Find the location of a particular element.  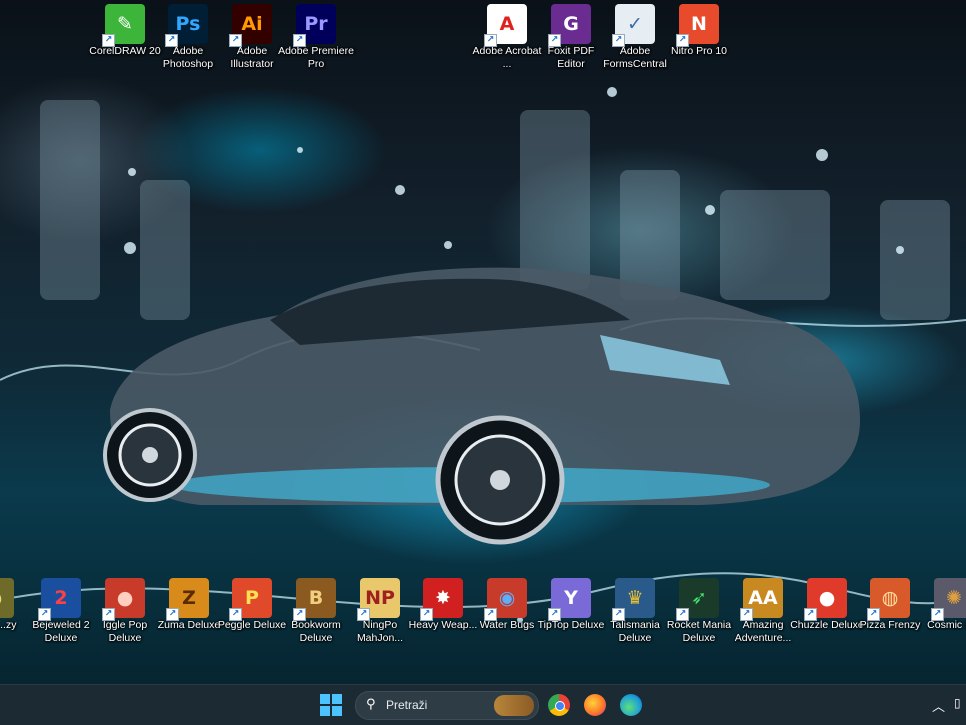

taskbar: ⚲ Pretraži ︿ ▯ is located at coordinates (483, 704).